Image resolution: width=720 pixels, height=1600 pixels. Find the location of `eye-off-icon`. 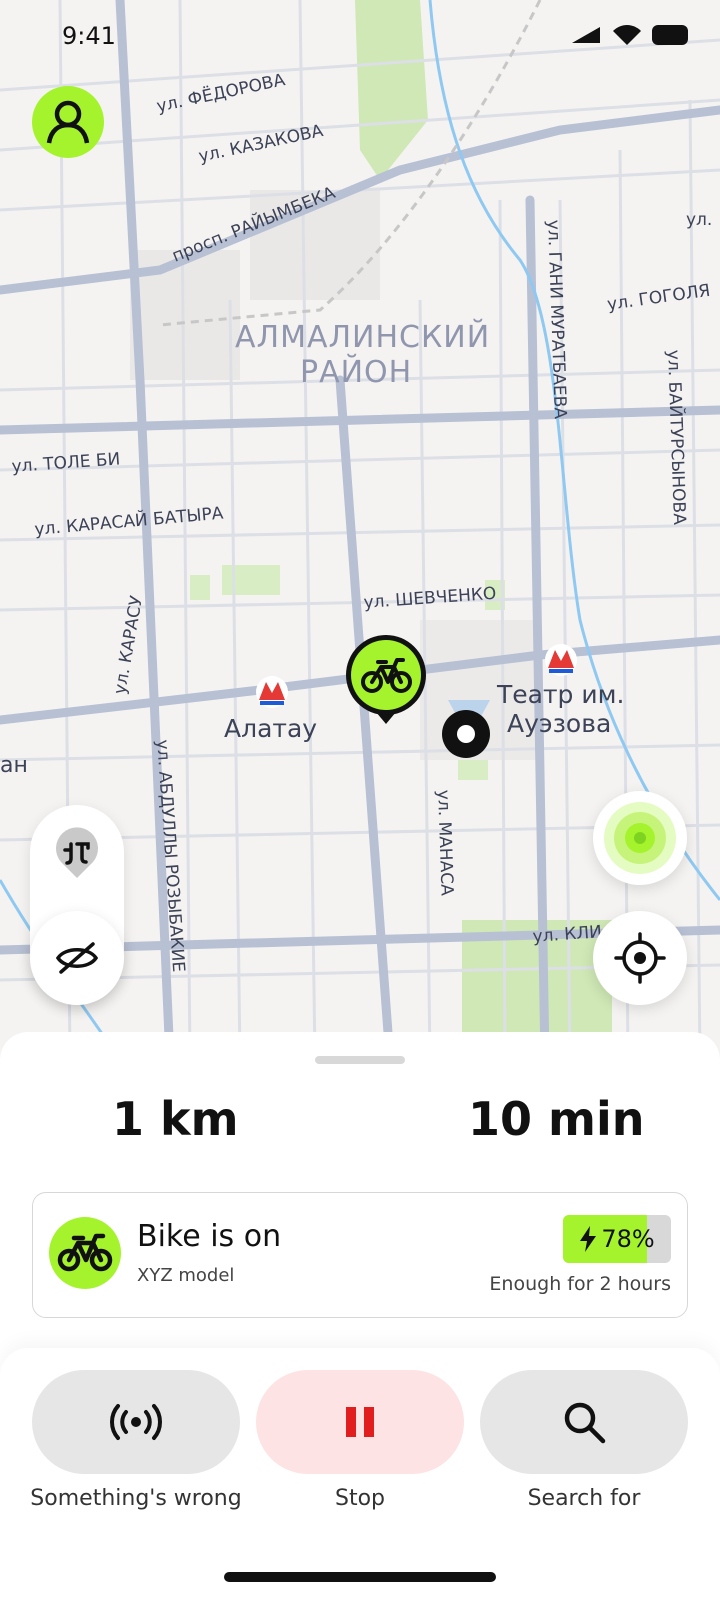

eye-off-icon is located at coordinates (77, 958).